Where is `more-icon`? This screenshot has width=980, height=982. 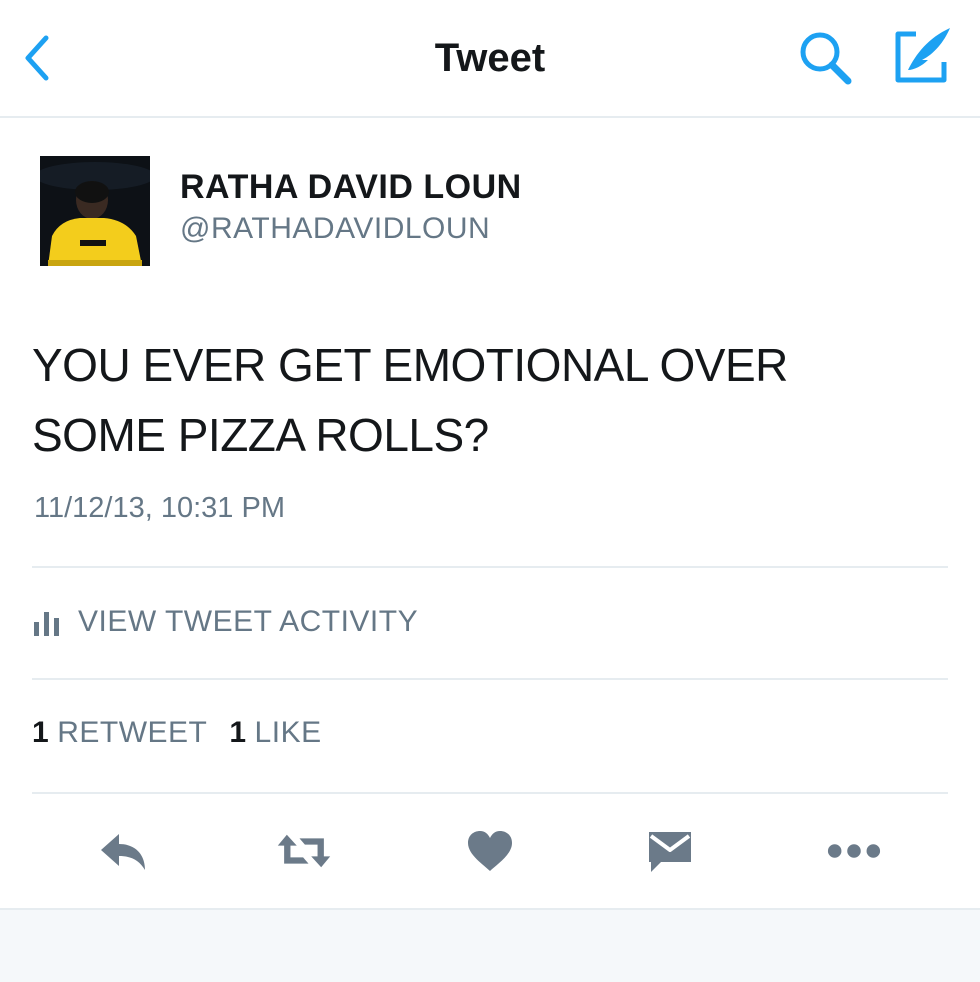 more-icon is located at coordinates (854, 851).